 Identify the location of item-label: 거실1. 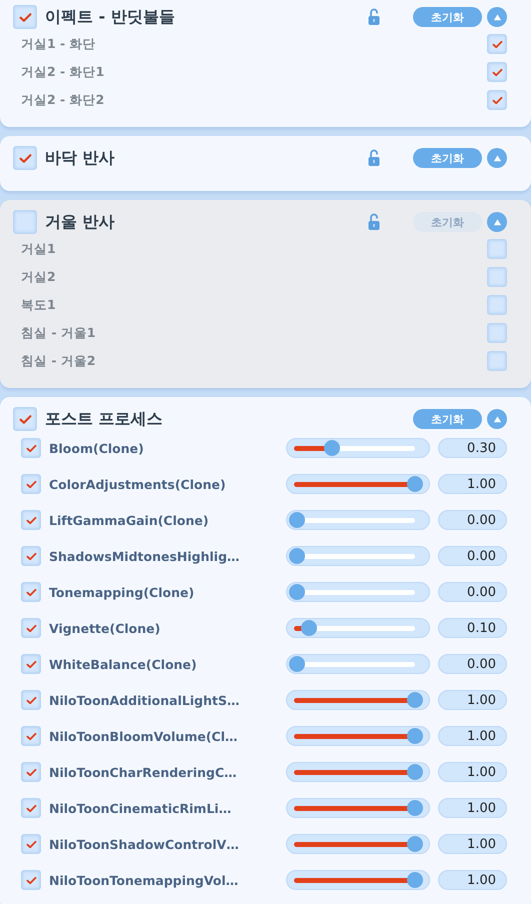
(38, 249).